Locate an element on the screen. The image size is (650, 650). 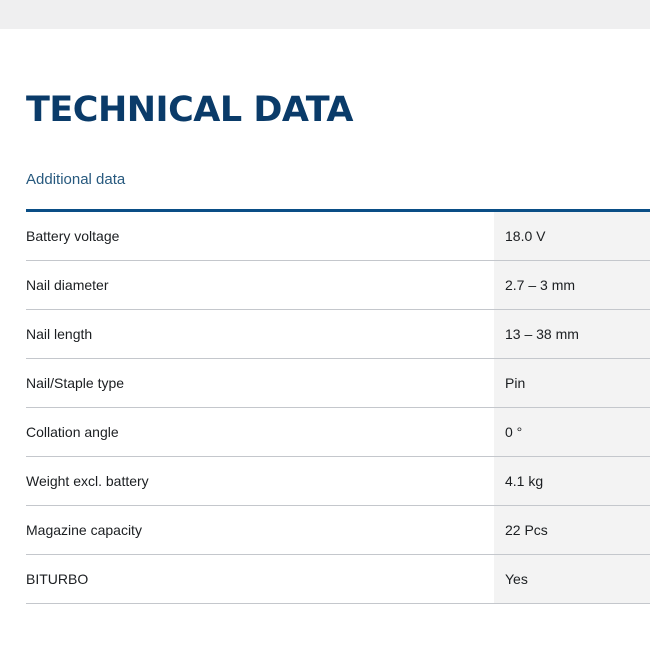
spec-value-cell: 4.1 kg is located at coordinates (572, 481).